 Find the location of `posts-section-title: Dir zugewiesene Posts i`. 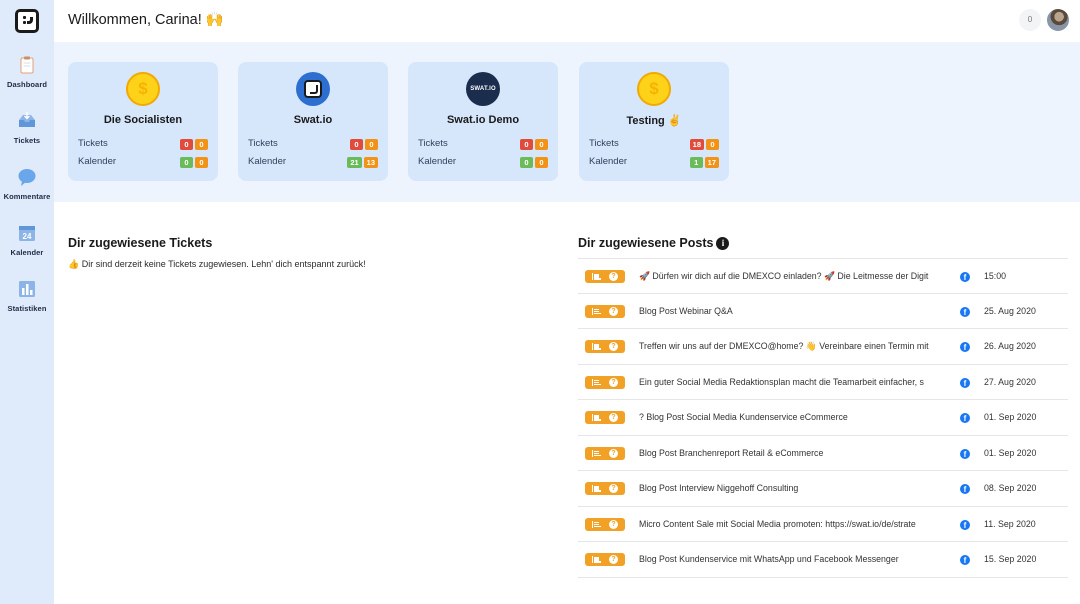

posts-section-title: Dir zugewiesene Posts i is located at coordinates (654, 243).